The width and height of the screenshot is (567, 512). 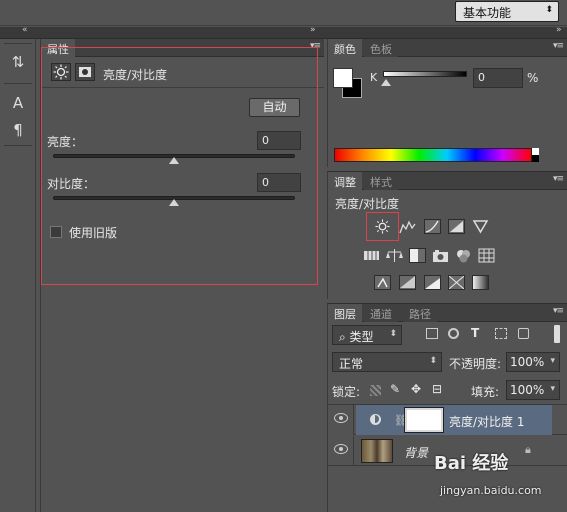 What do you see at coordinates (485, 392) in the screenshot?
I see `fill-label: 填充:` at bounding box center [485, 392].